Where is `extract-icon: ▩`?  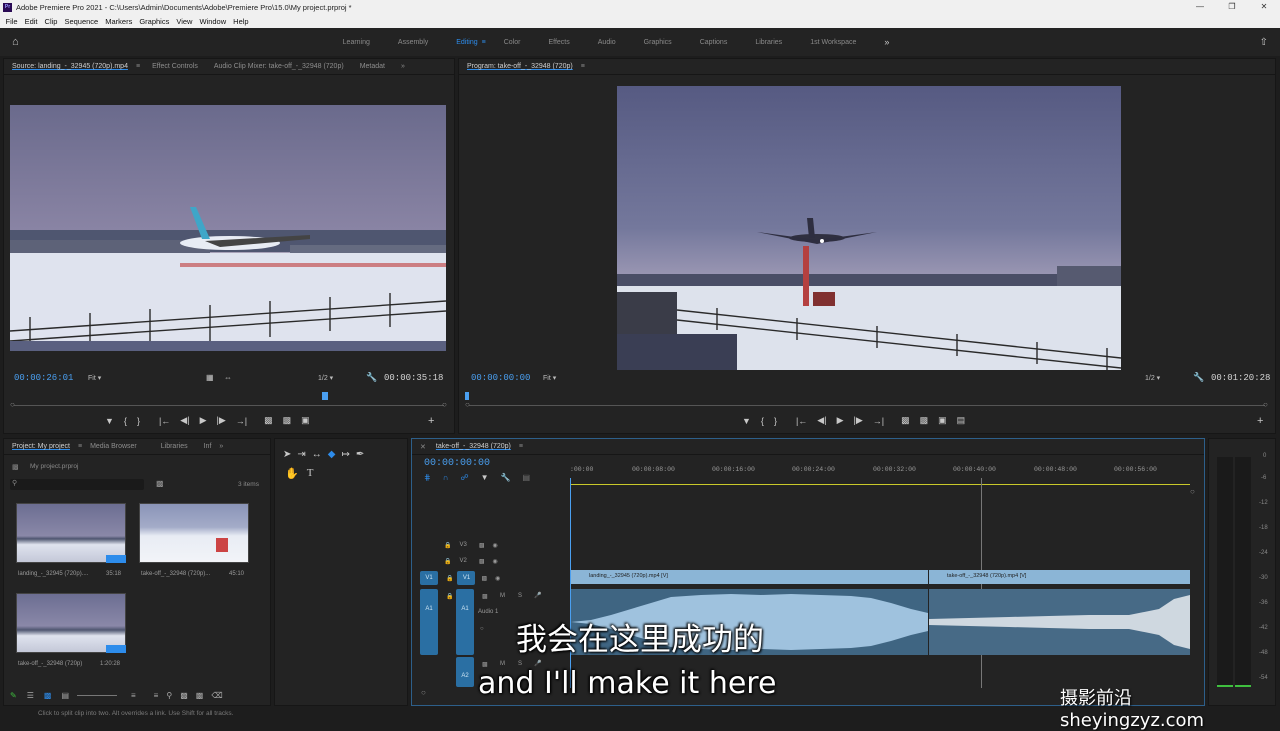 extract-icon: ▩ is located at coordinates (924, 420).